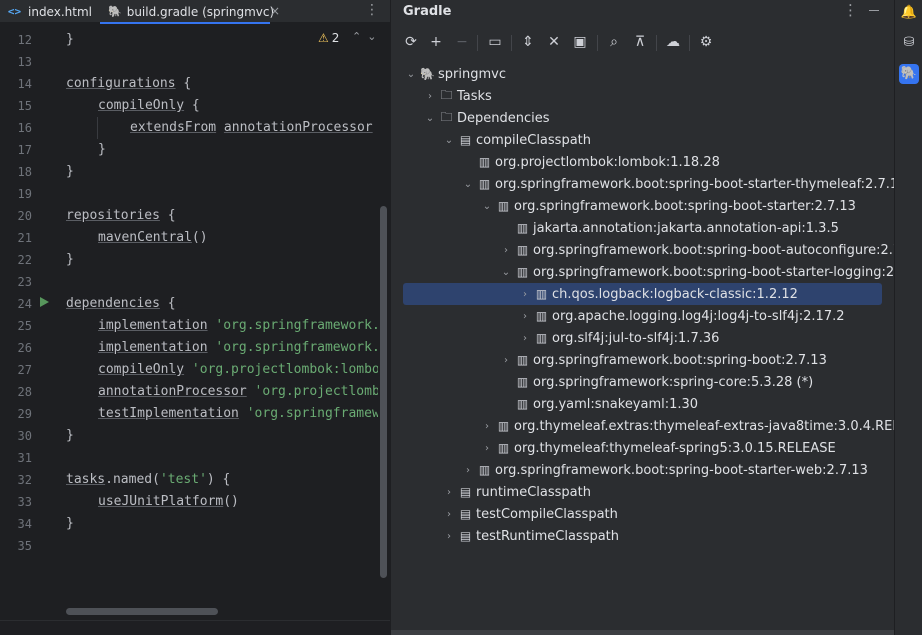  What do you see at coordinates (495, 42) in the screenshot?
I see `execute-task-icon: ▭` at bounding box center [495, 42].